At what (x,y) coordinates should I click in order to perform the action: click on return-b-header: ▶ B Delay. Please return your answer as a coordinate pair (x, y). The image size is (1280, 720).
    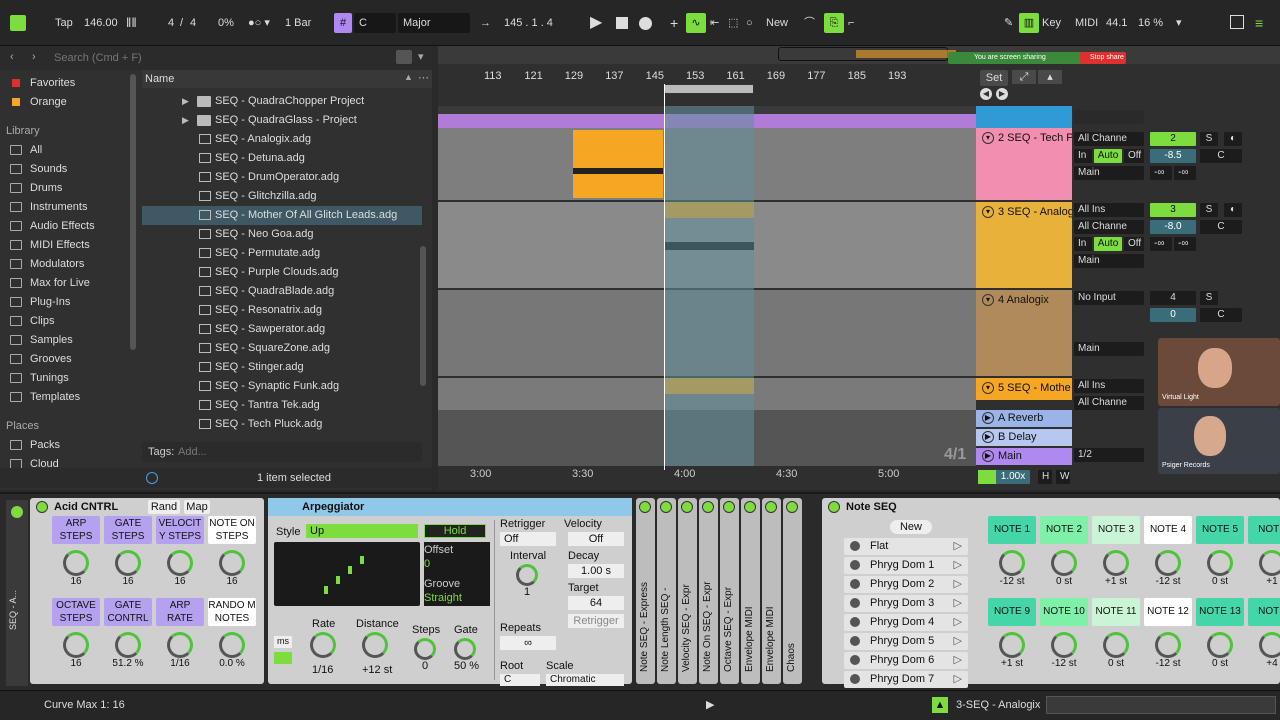
    Looking at the image, I should click on (1024, 437).